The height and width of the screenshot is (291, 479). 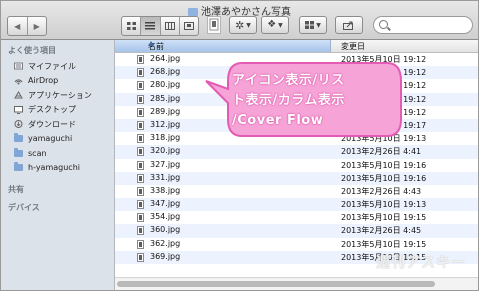 I want to click on quicklook-thumbnail, so click(x=214, y=25).